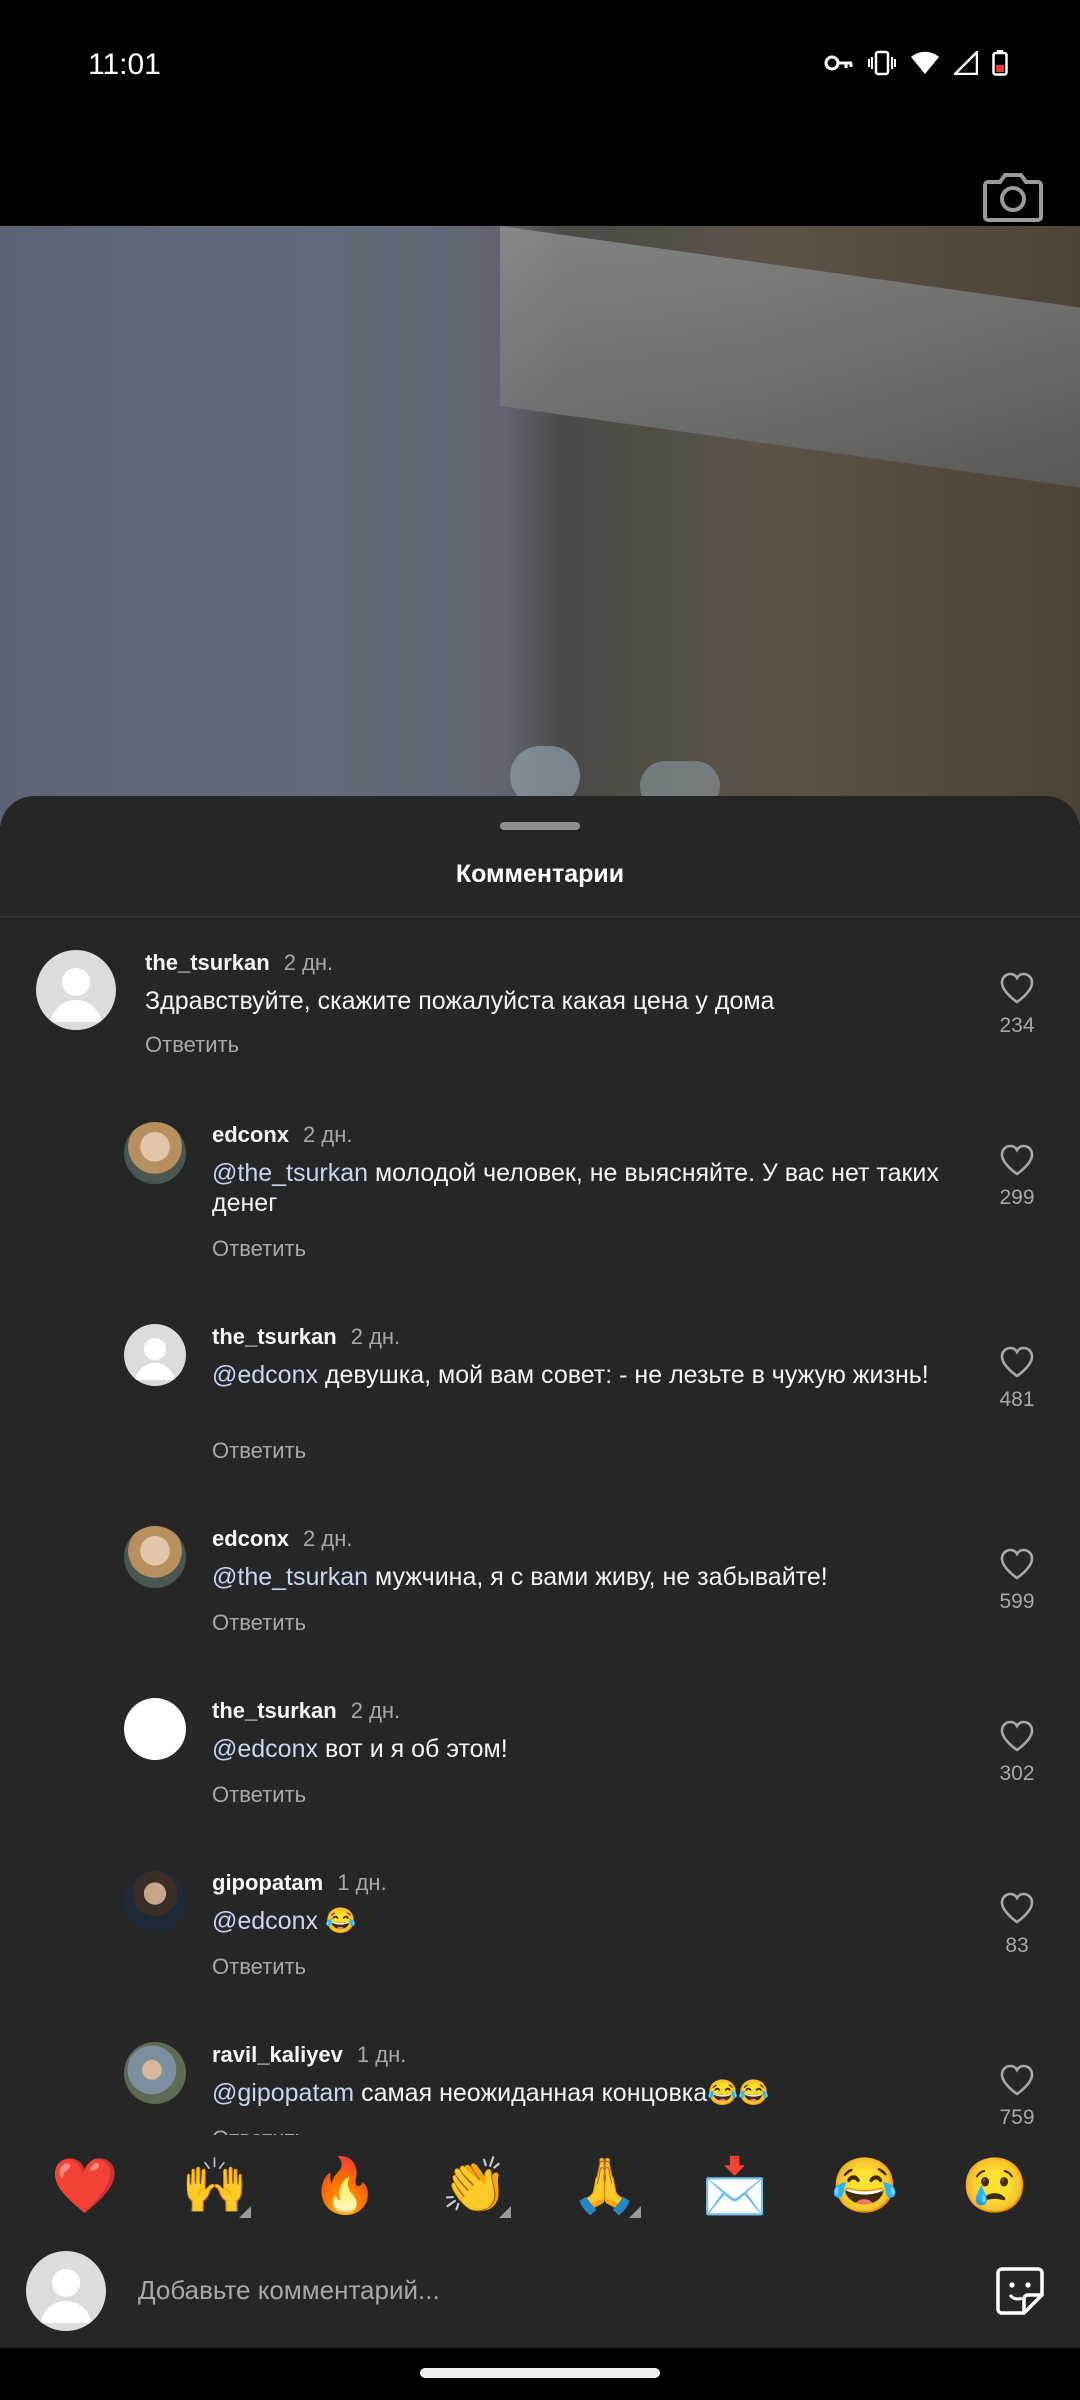  What do you see at coordinates (283, 2093) in the screenshot?
I see `comment-mention: @gipopatam` at bounding box center [283, 2093].